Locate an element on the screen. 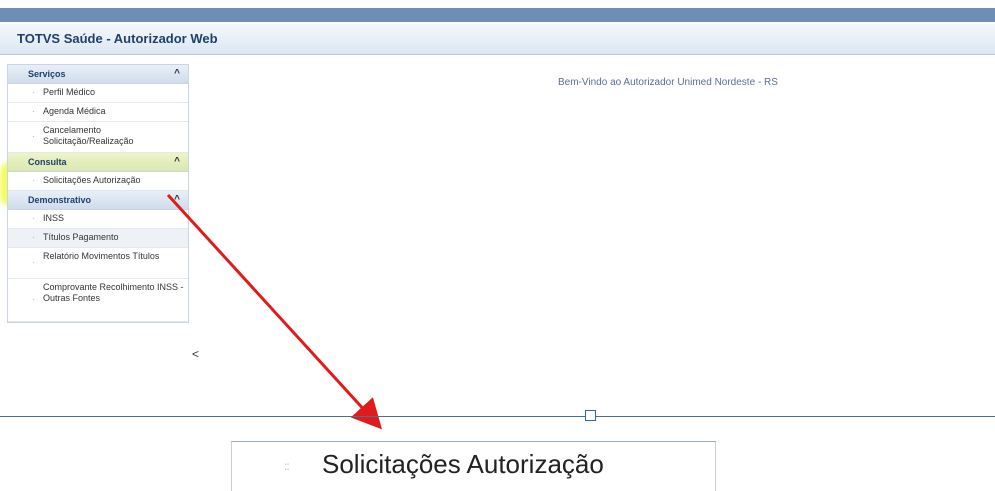  splitter-line is located at coordinates (497, 416).